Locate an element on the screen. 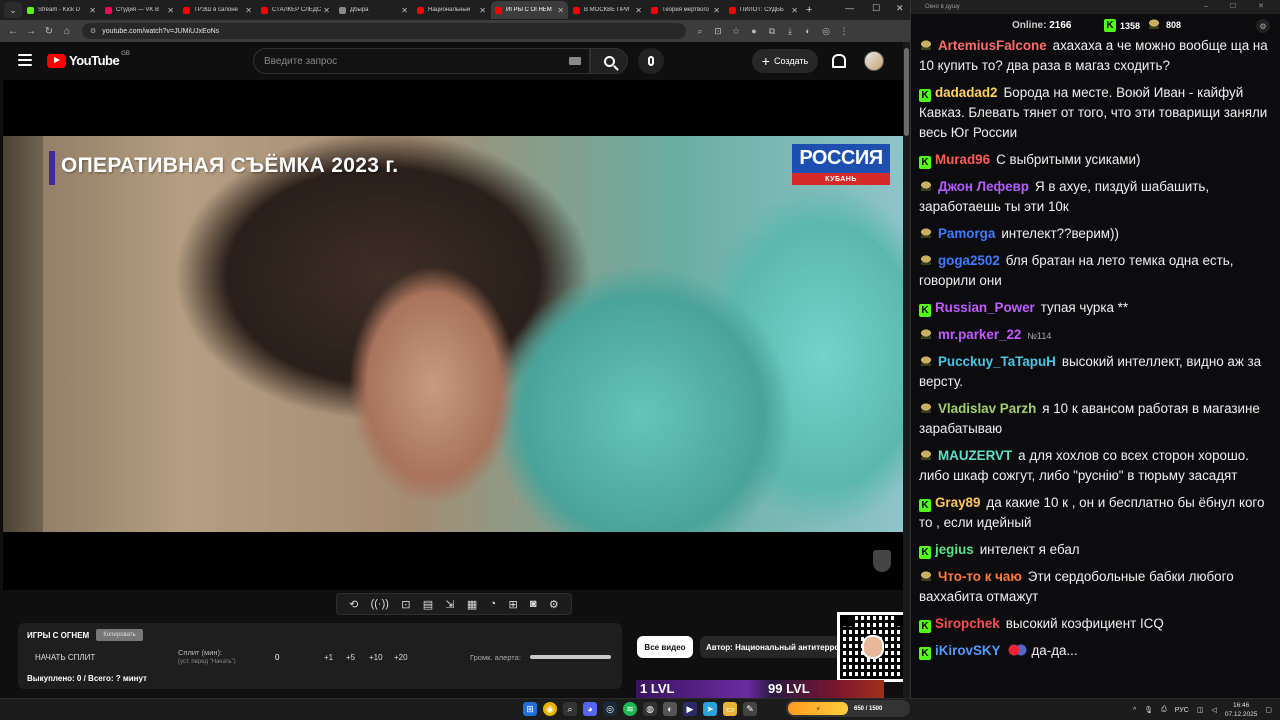 The width and height of the screenshot is (1280, 720). chat-username: jegius is located at coordinates (954, 549).